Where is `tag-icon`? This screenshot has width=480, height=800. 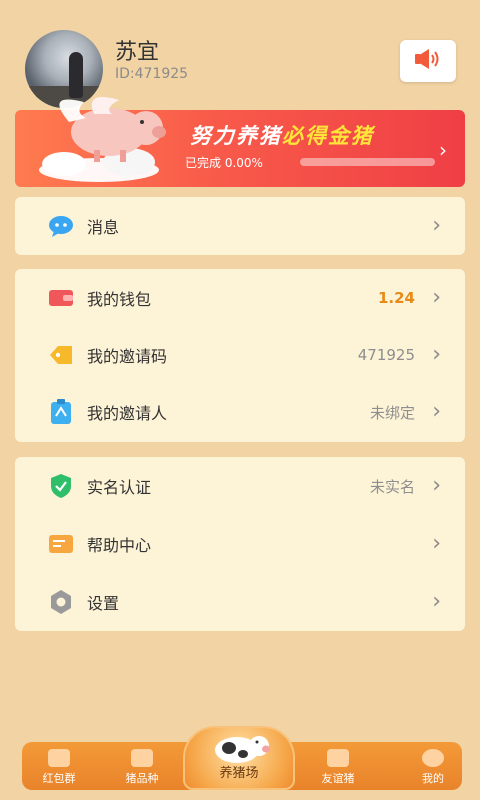
tag-icon is located at coordinates (61, 355).